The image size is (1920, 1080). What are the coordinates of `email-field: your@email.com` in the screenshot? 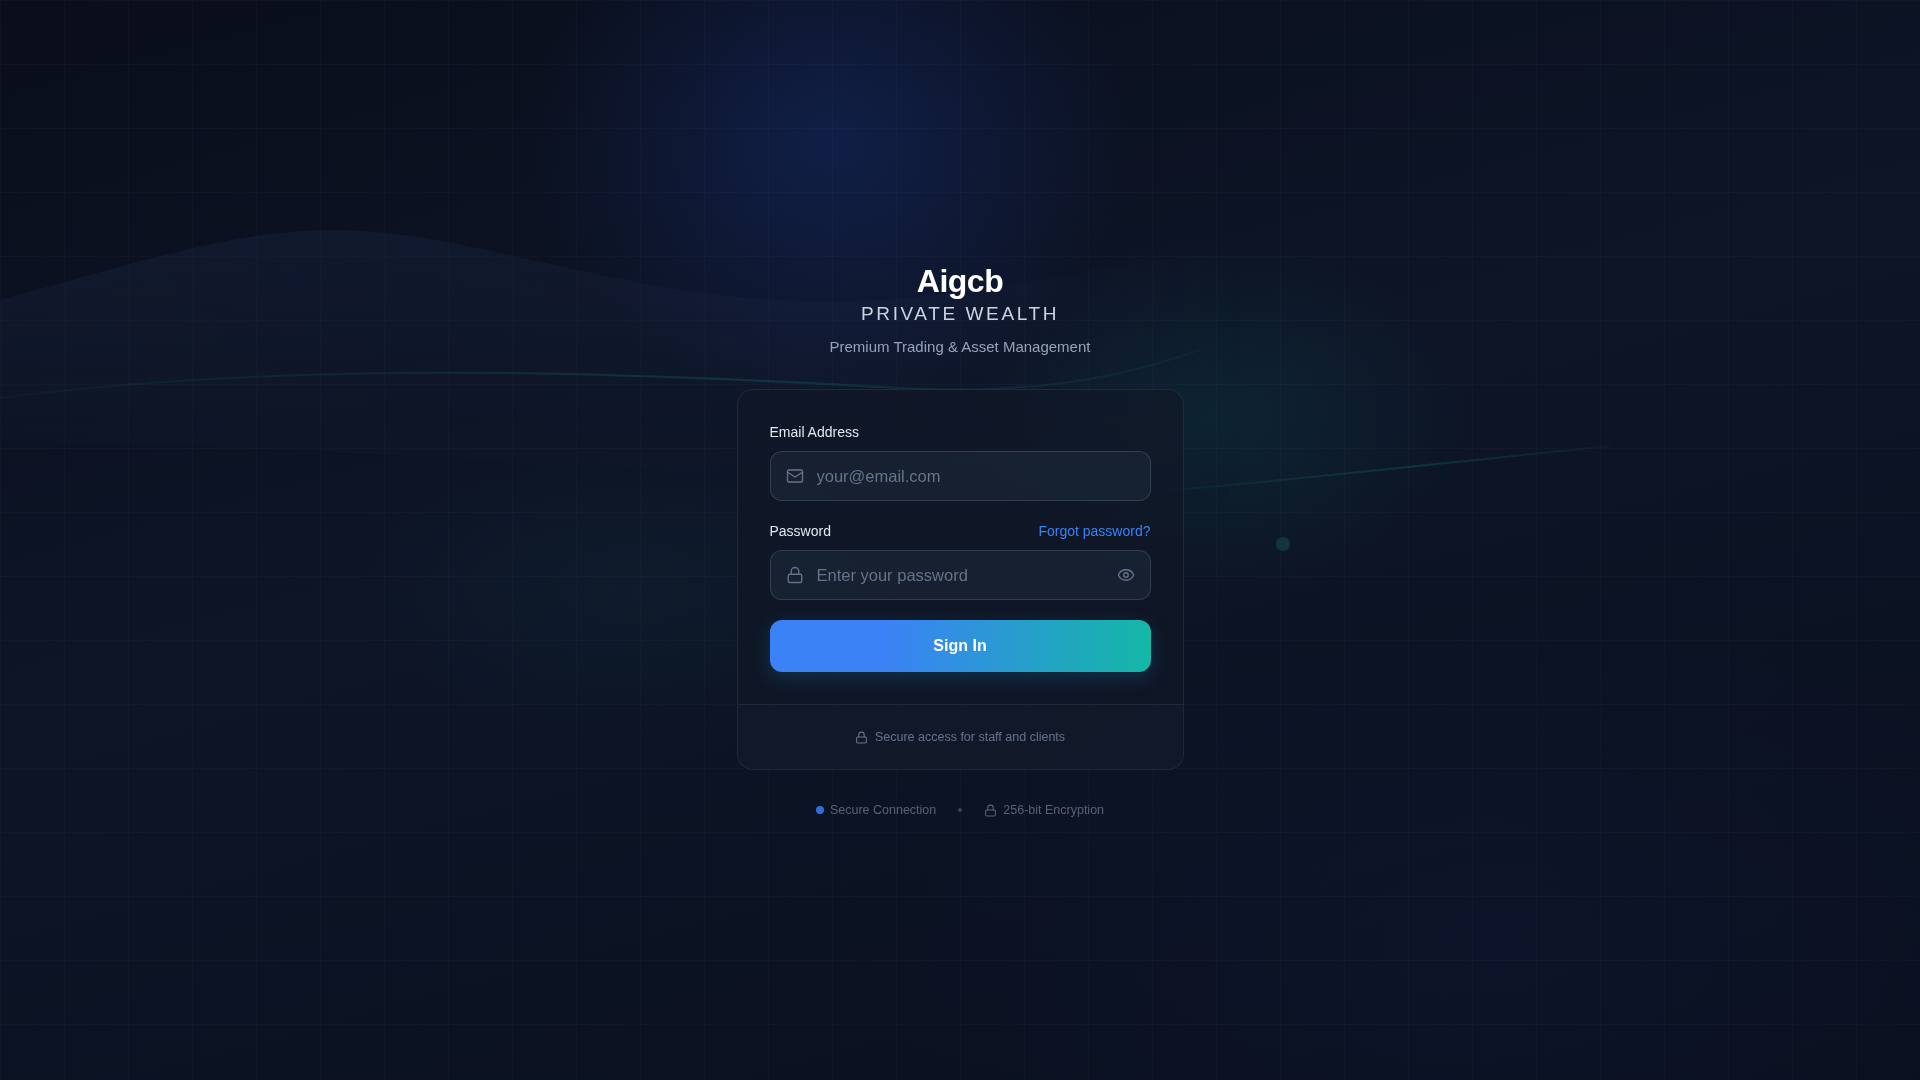 It's located at (960, 476).